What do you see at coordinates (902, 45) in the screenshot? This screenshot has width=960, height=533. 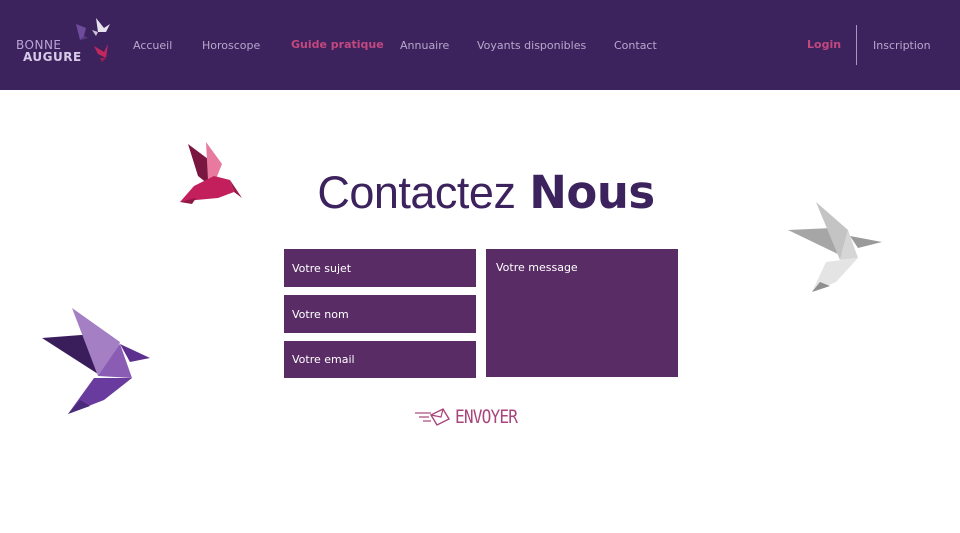 I see `signup-link: Inscription` at bounding box center [902, 45].